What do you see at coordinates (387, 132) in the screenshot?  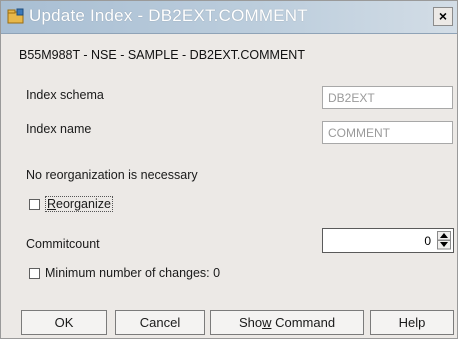 I see `index-name-field: COMMENT` at bounding box center [387, 132].